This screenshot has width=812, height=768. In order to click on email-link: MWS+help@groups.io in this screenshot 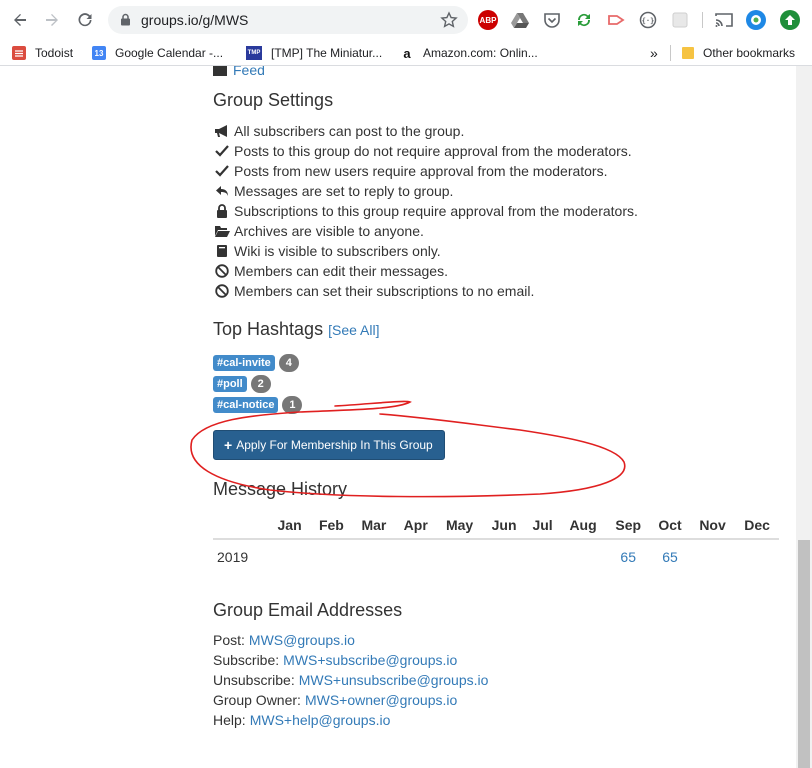, I will do `click(320, 720)`.